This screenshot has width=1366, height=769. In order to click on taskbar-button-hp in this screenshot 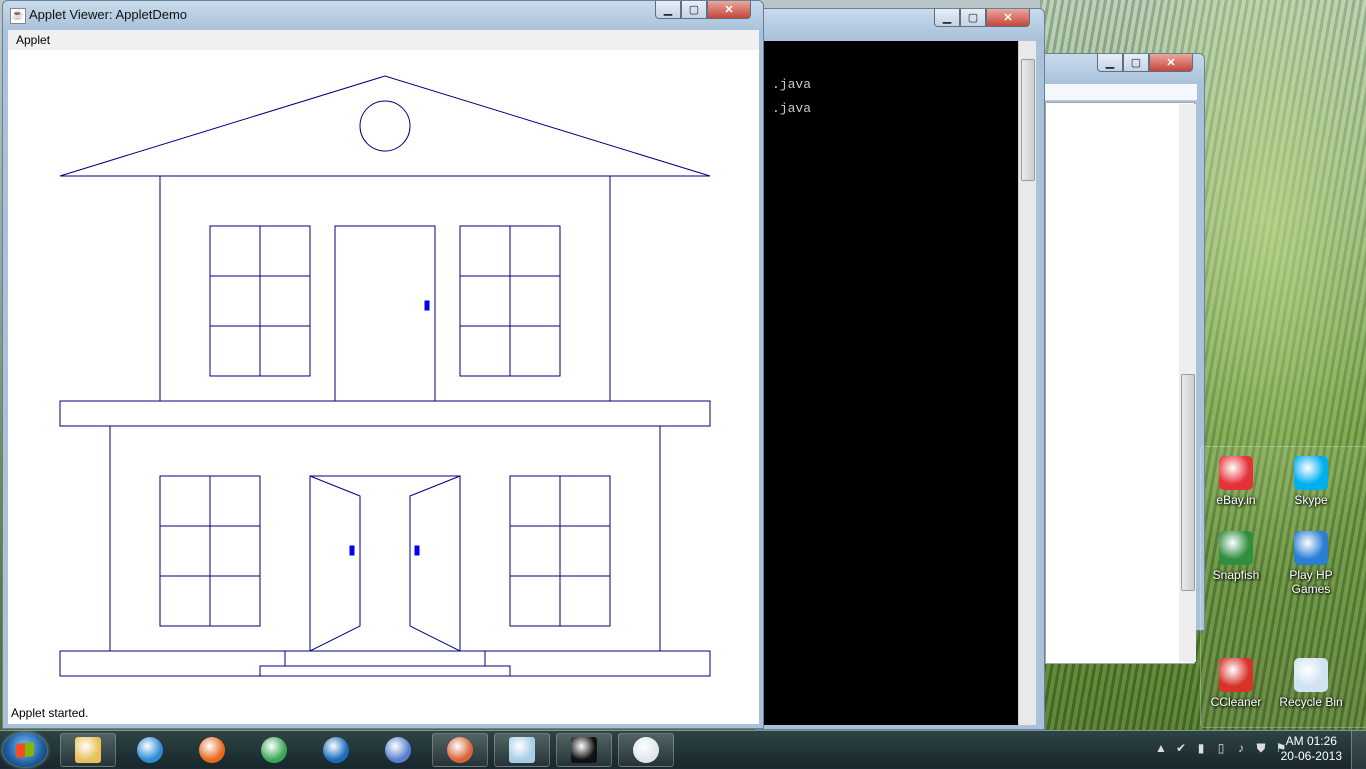, I will do `click(336, 750)`.